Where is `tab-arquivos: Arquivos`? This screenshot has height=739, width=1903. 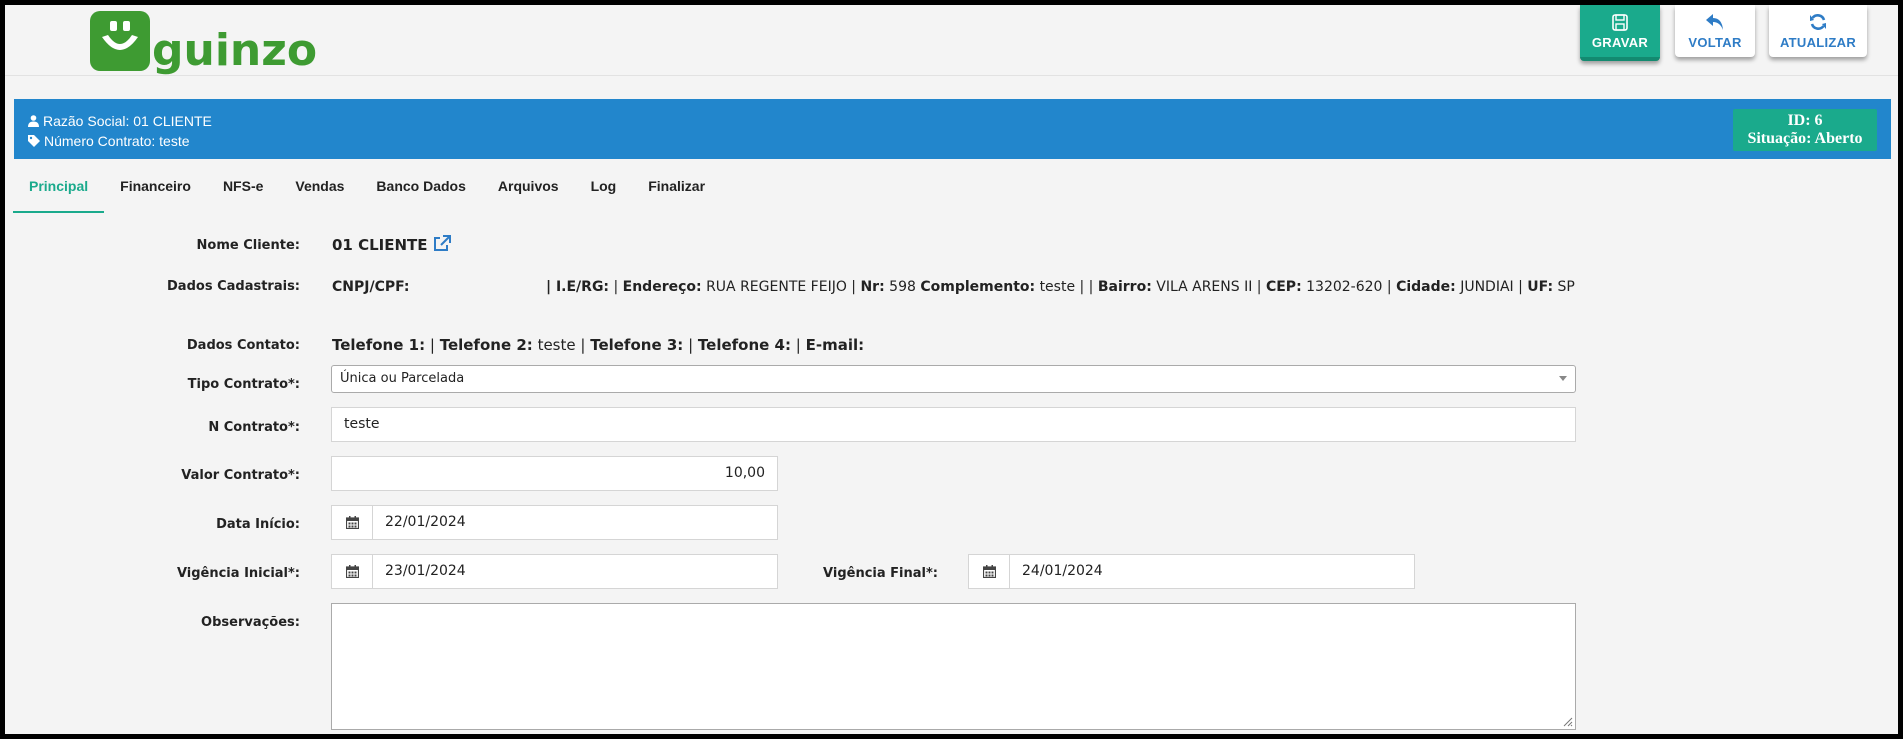
tab-arquivos: Arquivos is located at coordinates (528, 187).